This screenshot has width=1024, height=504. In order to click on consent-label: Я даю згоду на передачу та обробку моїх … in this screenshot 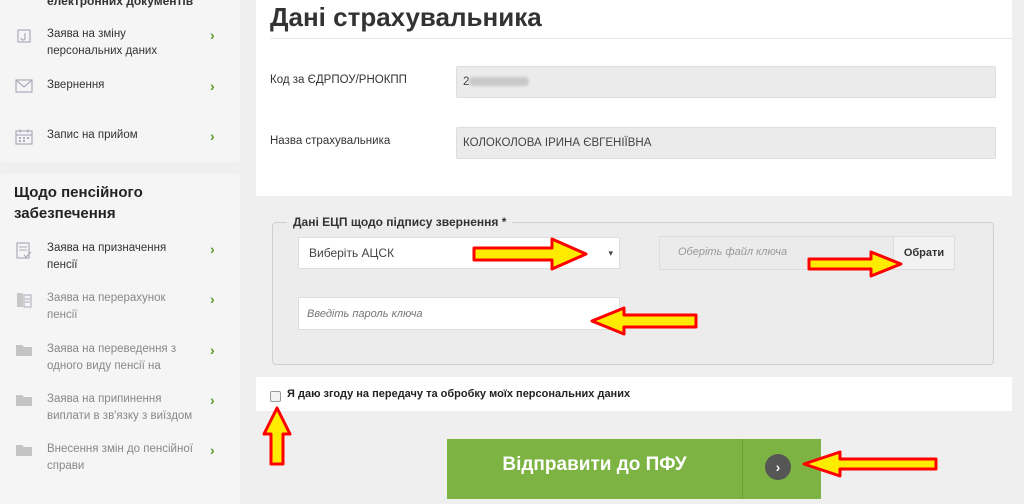, I will do `click(459, 394)`.